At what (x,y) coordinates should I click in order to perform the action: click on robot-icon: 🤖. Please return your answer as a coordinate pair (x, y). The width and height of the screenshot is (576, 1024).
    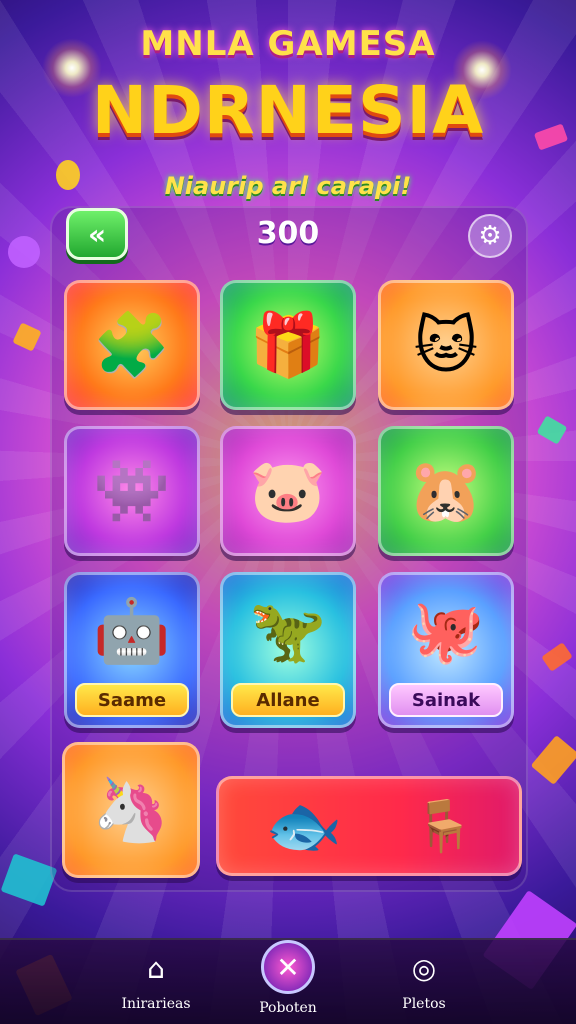
    Looking at the image, I should click on (132, 630).